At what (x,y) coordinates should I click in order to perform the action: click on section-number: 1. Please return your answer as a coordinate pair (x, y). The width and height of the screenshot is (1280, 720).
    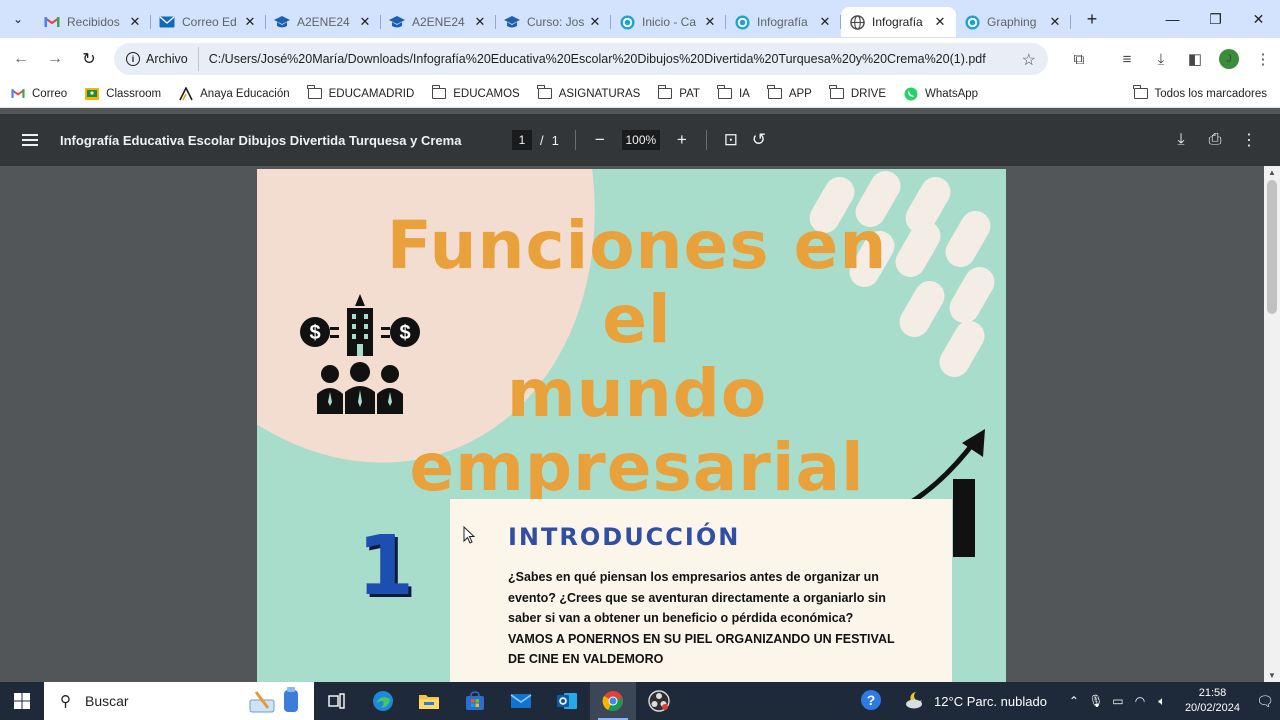
    Looking at the image, I should click on (386, 566).